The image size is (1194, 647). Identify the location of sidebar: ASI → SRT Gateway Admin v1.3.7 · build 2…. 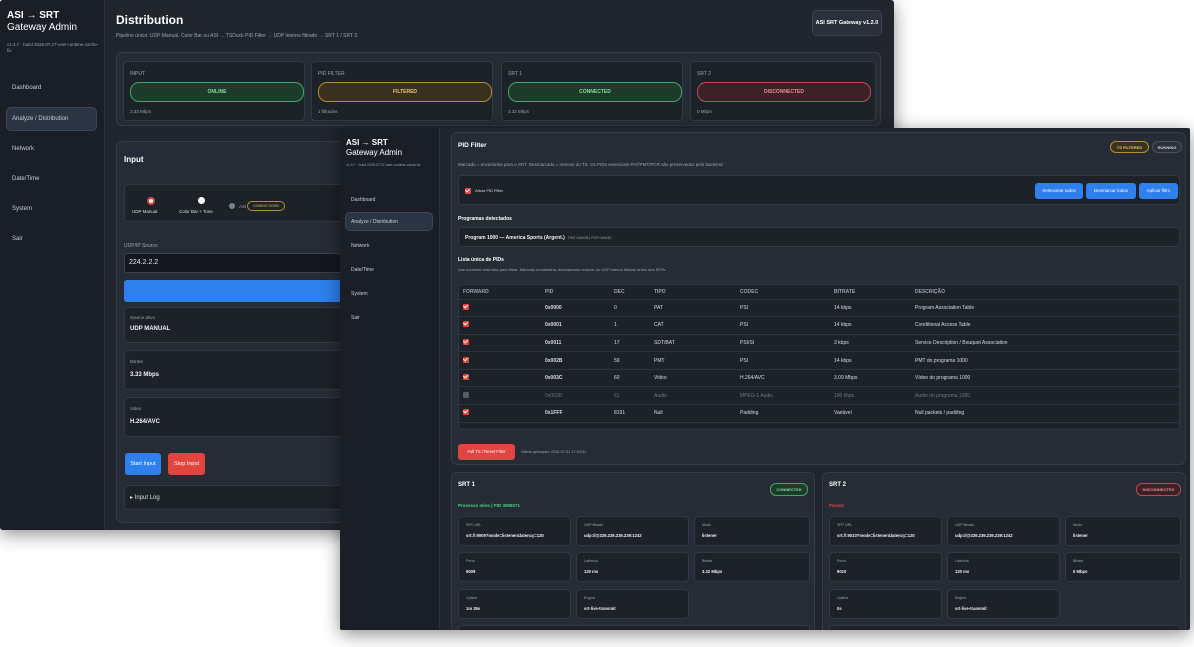
(52, 265).